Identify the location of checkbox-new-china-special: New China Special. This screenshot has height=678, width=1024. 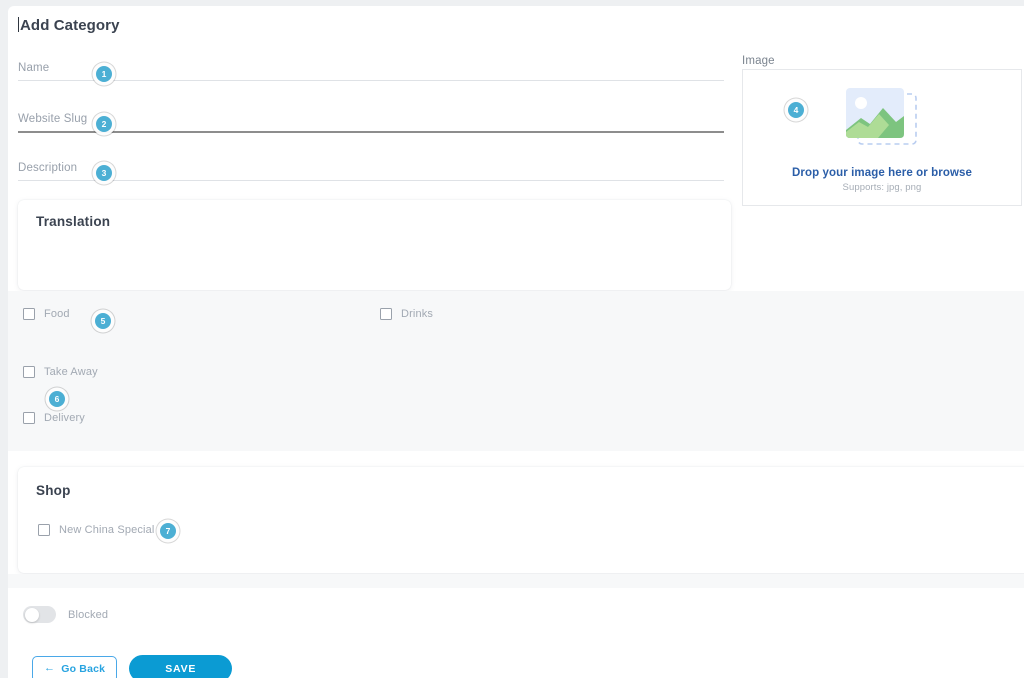
(96, 530).